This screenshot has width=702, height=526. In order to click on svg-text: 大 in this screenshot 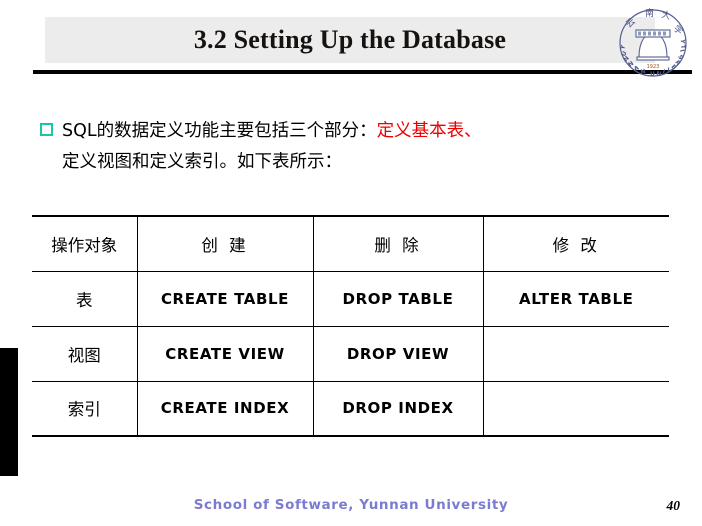, I will do `click(666, 15)`.